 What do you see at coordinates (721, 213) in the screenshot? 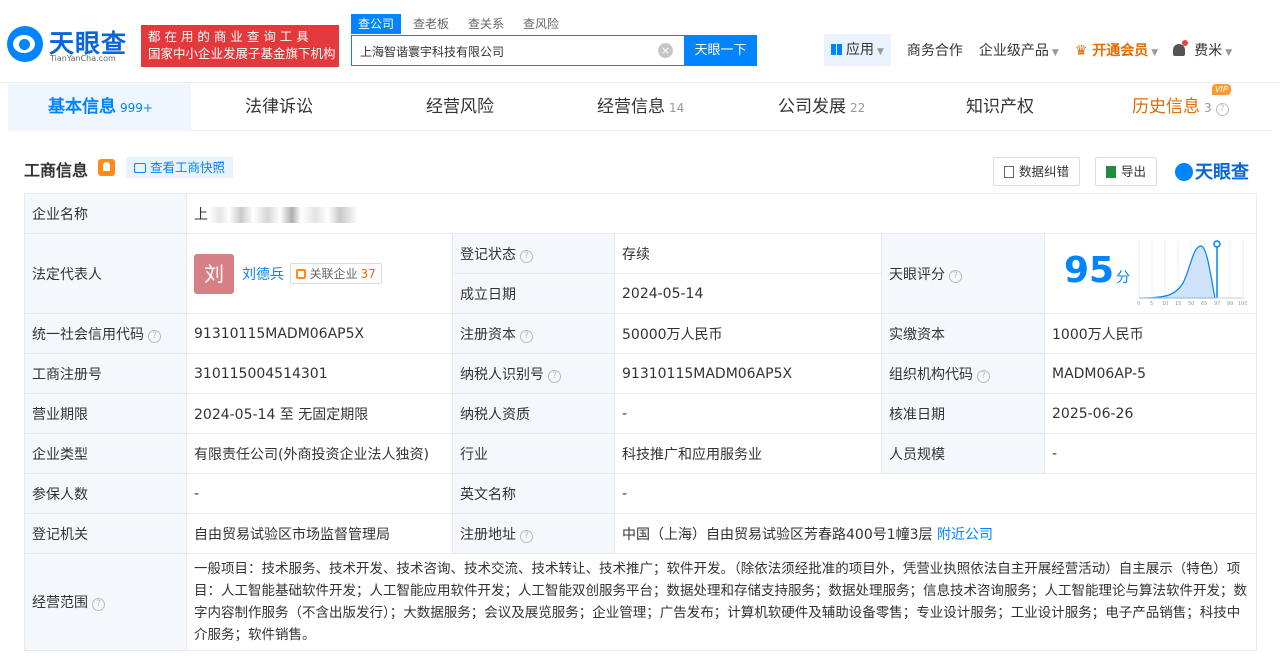
I see `company-name-value: 上` at bounding box center [721, 213].